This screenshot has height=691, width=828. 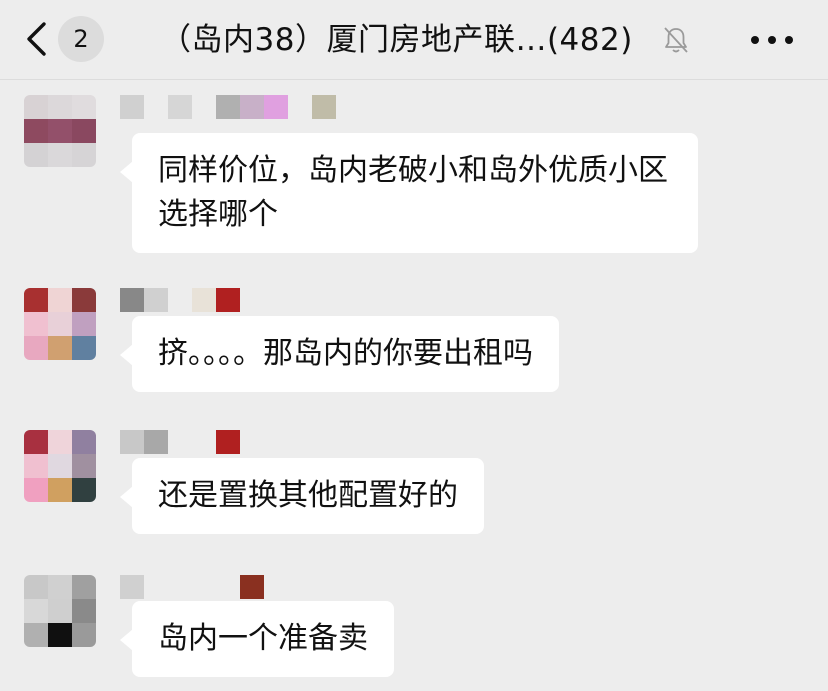 I want to click on unread-count-badge: 2, so click(x=81, y=39).